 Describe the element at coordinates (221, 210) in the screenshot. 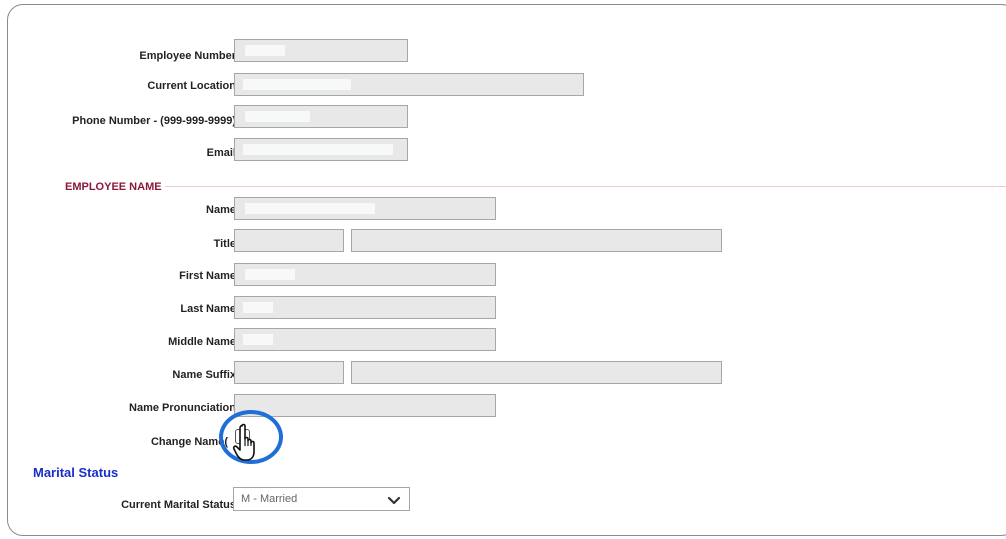

I see `name-label: Name` at that location.